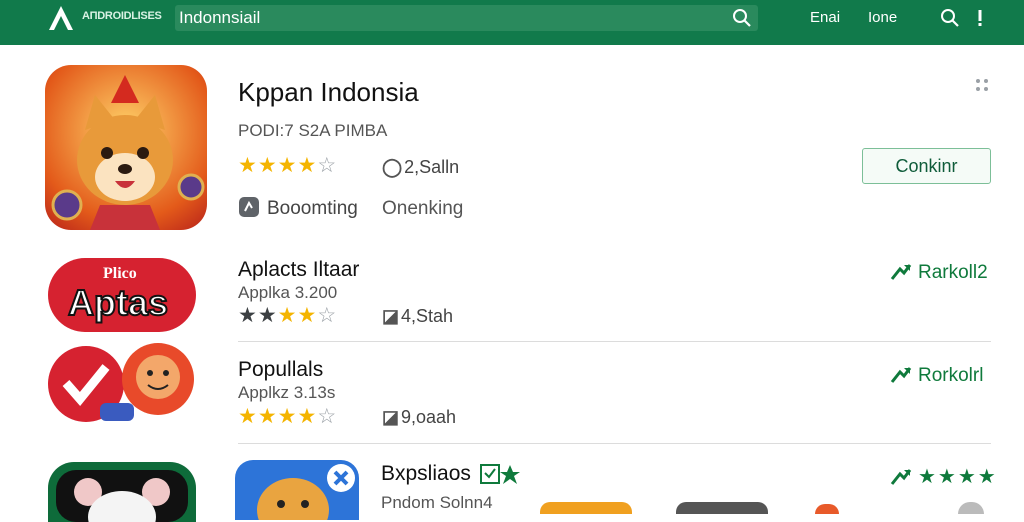 This screenshot has width=1024, height=522. I want to click on more-options-icon, so click(982, 85).